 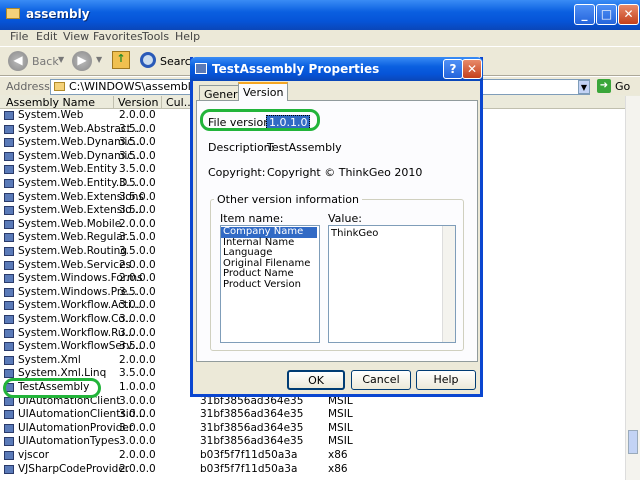 I want to click on minimize-button: _, so click(x=584, y=14).